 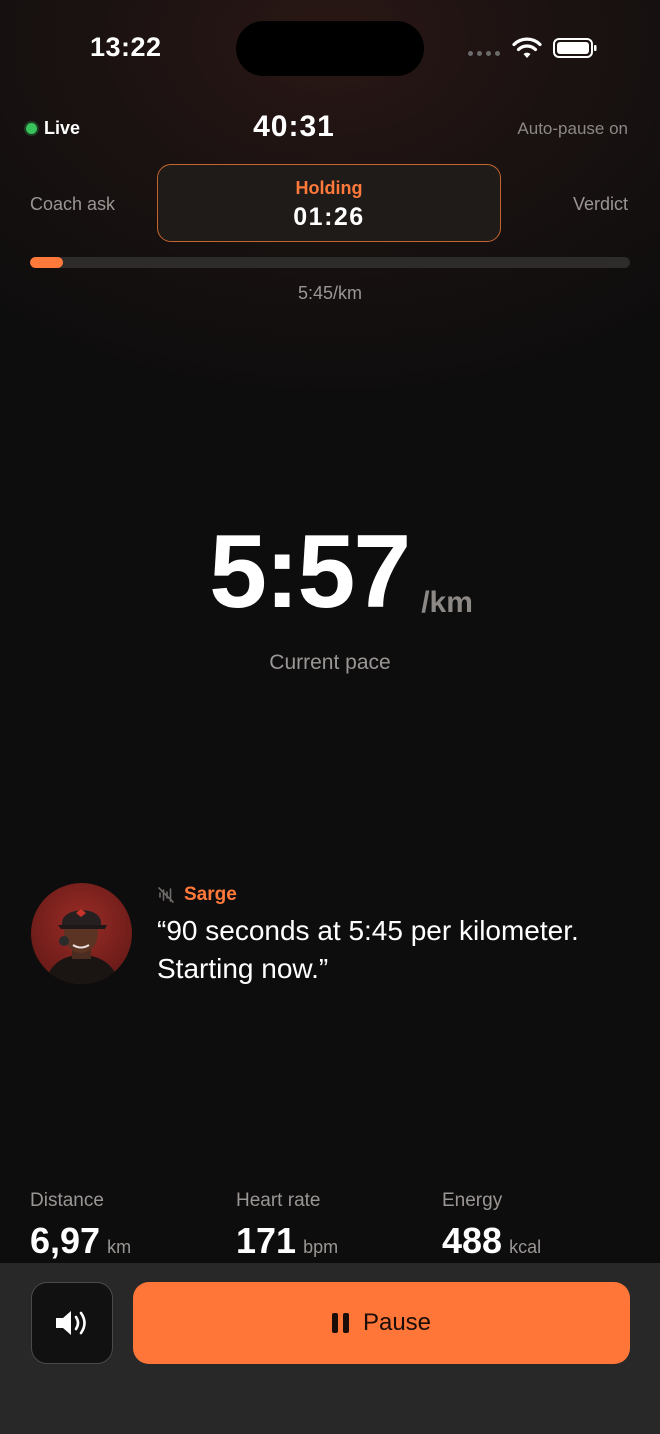 I want to click on live-dot-icon, so click(x=31, y=128).